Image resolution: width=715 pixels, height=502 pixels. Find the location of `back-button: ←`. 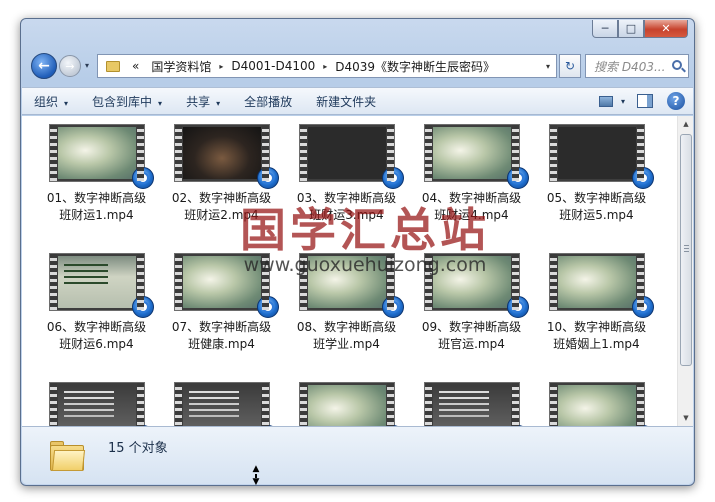

back-button: ← is located at coordinates (44, 66).